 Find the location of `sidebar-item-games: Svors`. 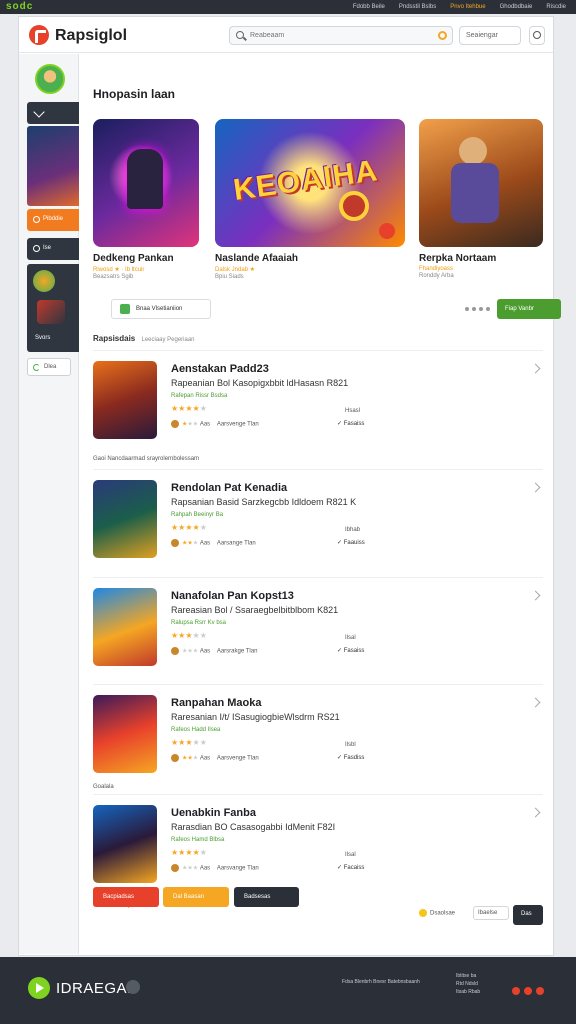

sidebar-item-games: Svors is located at coordinates (53, 308).